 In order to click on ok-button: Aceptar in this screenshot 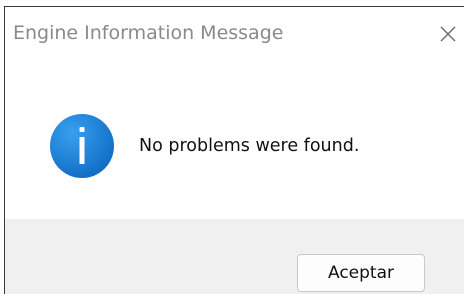, I will do `click(361, 273)`.